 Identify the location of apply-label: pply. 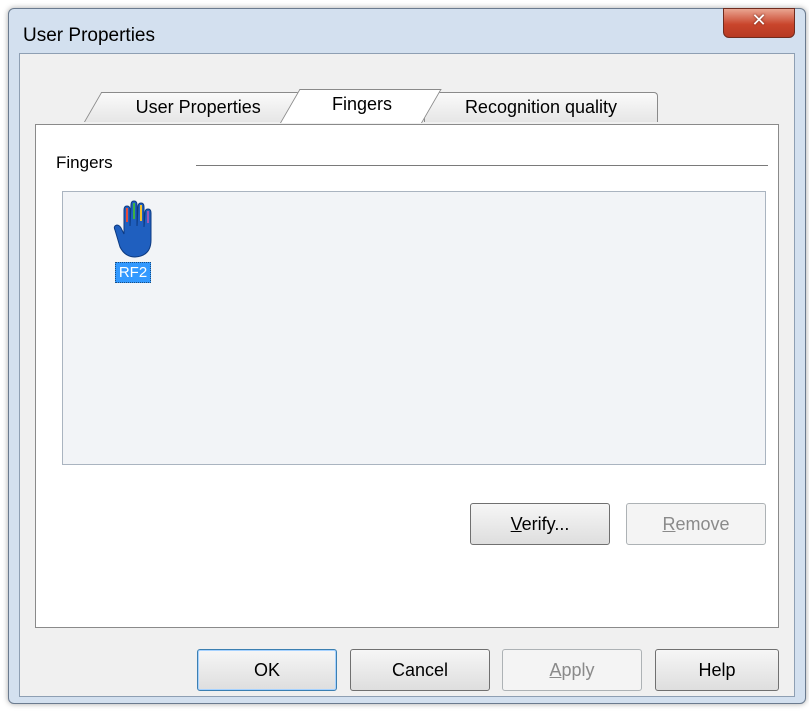
(578, 670).